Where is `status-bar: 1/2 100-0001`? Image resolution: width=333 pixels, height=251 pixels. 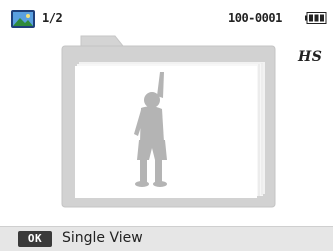
status-bar: 1/2 100-0001 is located at coordinates (166, 15).